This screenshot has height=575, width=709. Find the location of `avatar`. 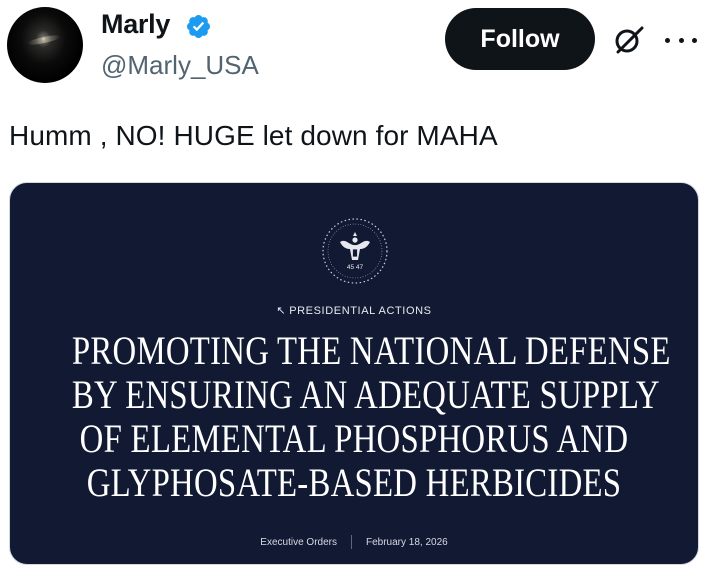

avatar is located at coordinates (45, 45).